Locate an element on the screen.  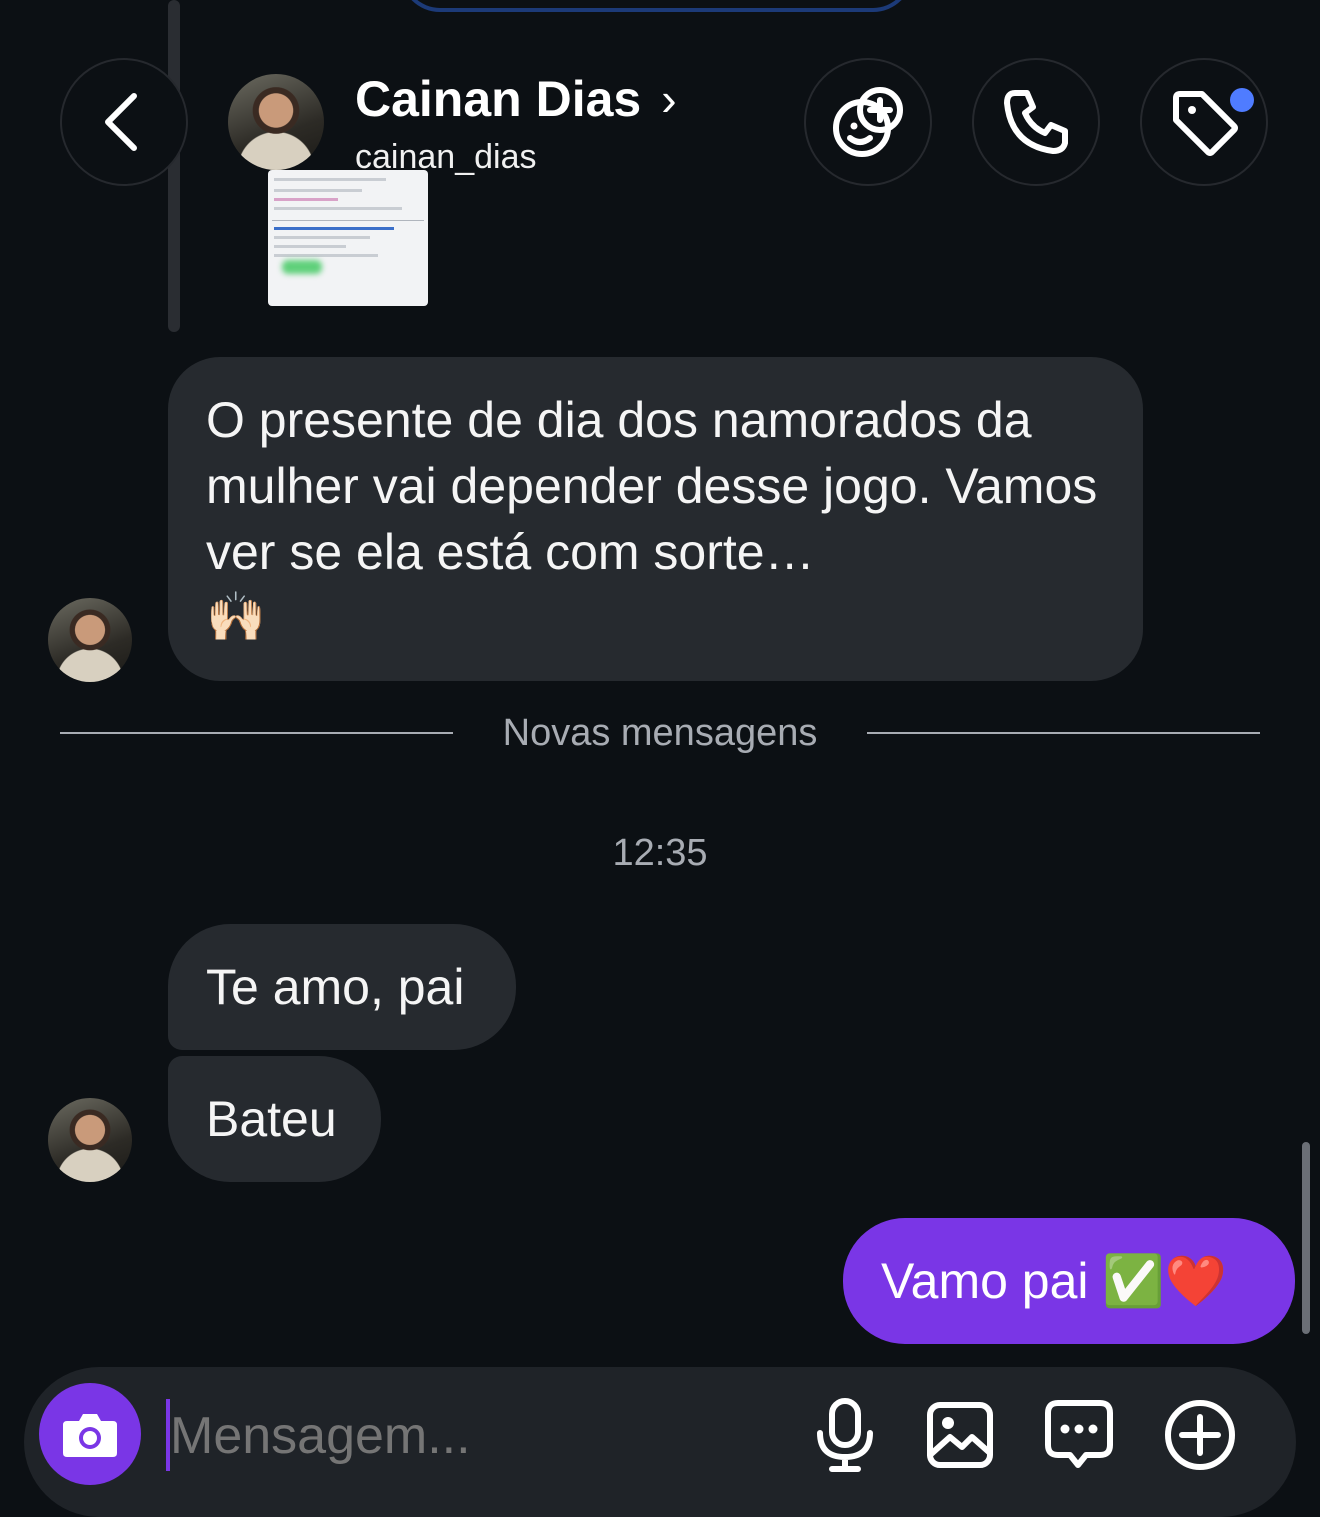
header-avatar is located at coordinates (276, 122).